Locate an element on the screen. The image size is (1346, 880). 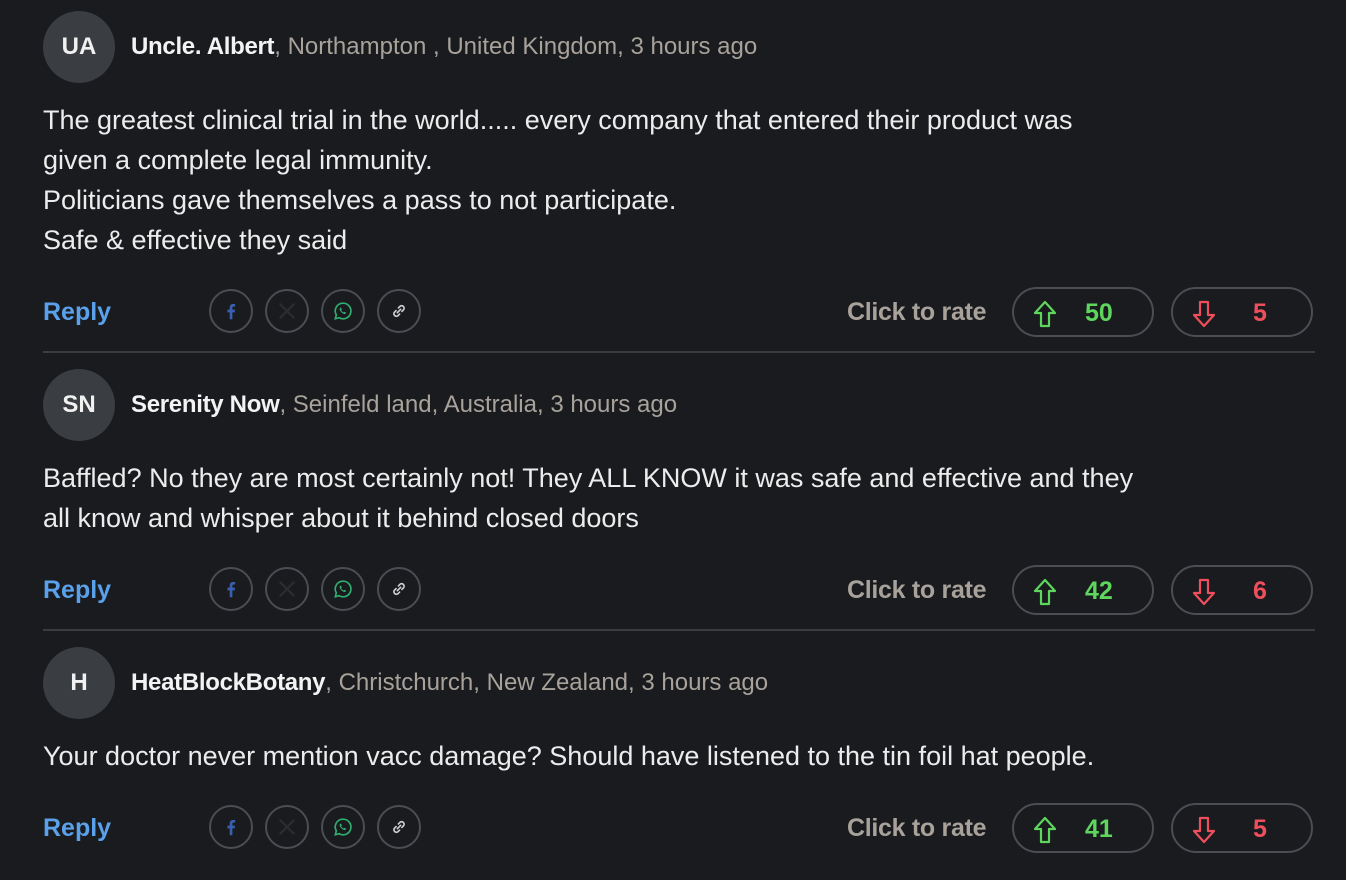
upvote-count: 42 is located at coordinates (1099, 591).